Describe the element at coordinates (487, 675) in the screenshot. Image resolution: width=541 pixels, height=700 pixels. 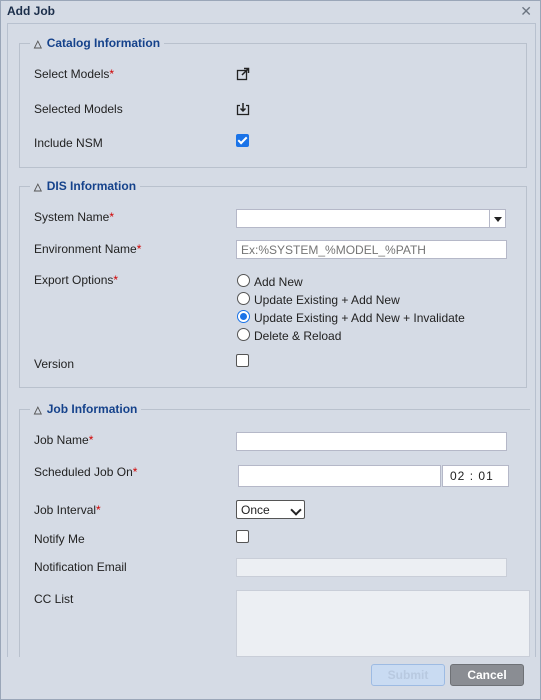
I see `cancel-button: Cancel` at that location.